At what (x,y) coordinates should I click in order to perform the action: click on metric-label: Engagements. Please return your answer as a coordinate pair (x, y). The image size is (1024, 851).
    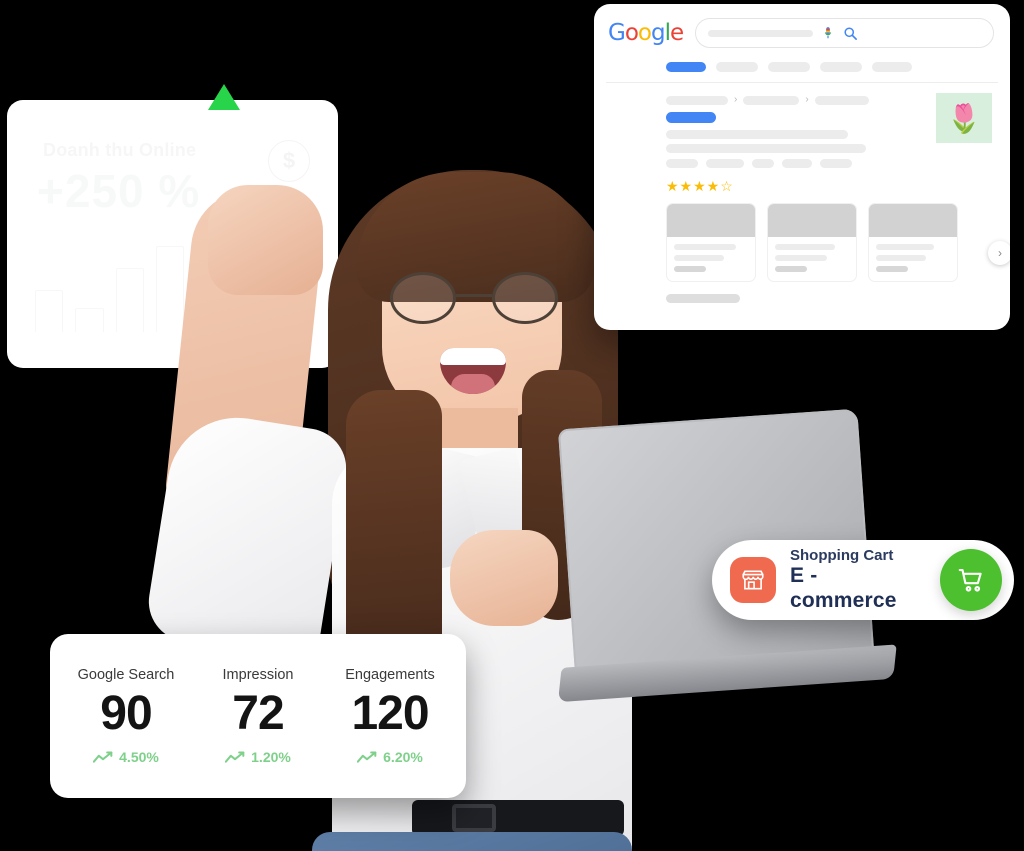
    Looking at the image, I should click on (390, 674).